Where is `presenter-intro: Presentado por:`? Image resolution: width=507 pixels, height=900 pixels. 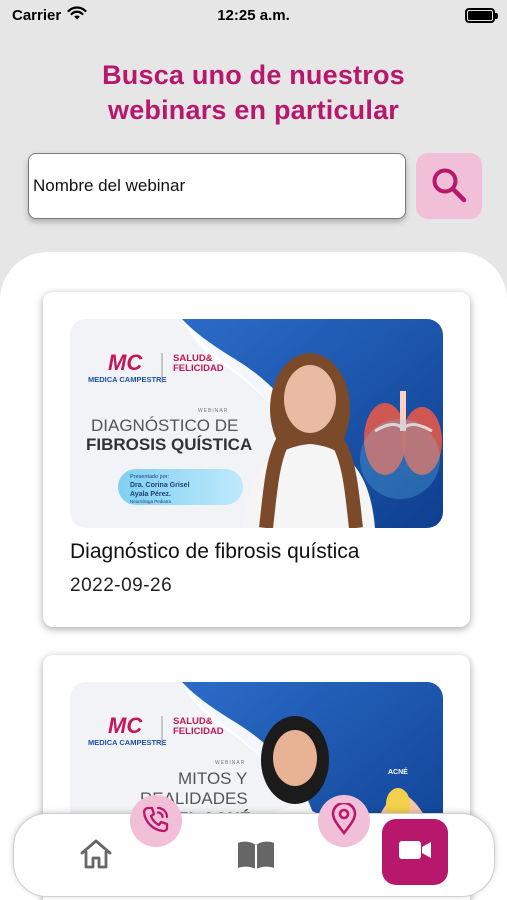 presenter-intro: Presentado por: is located at coordinates (150, 477).